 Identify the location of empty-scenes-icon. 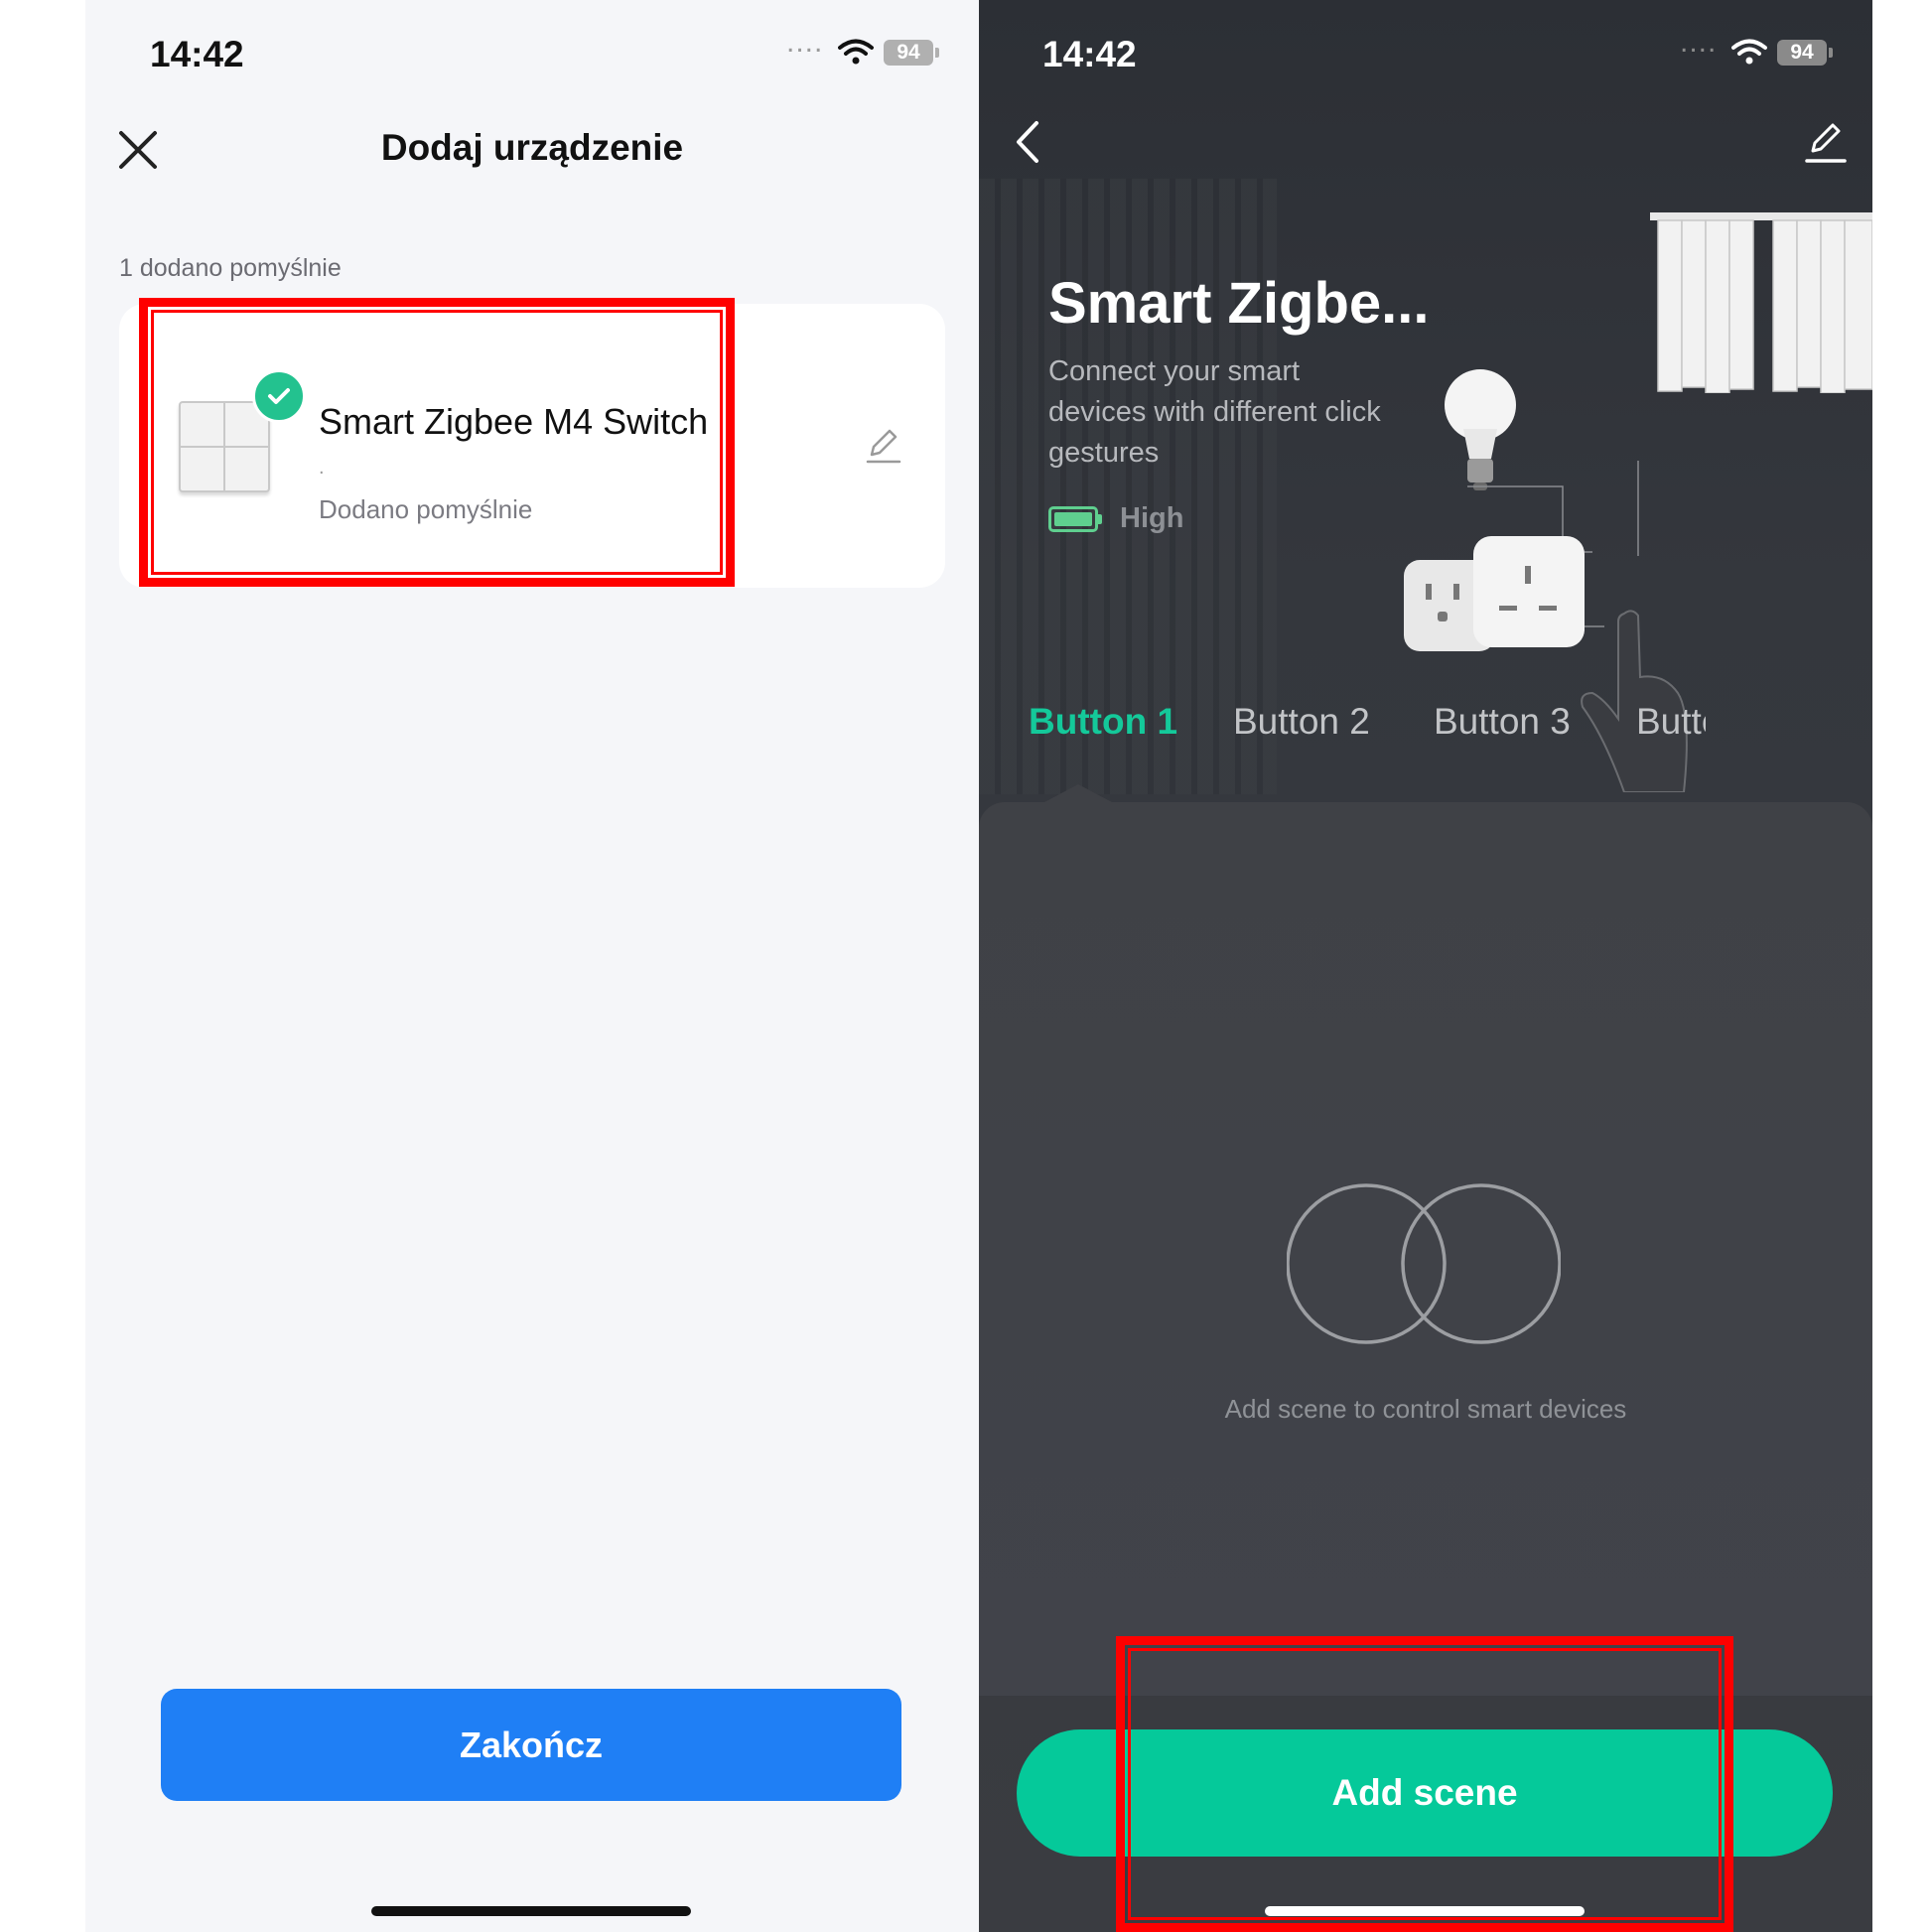
(1424, 1263).